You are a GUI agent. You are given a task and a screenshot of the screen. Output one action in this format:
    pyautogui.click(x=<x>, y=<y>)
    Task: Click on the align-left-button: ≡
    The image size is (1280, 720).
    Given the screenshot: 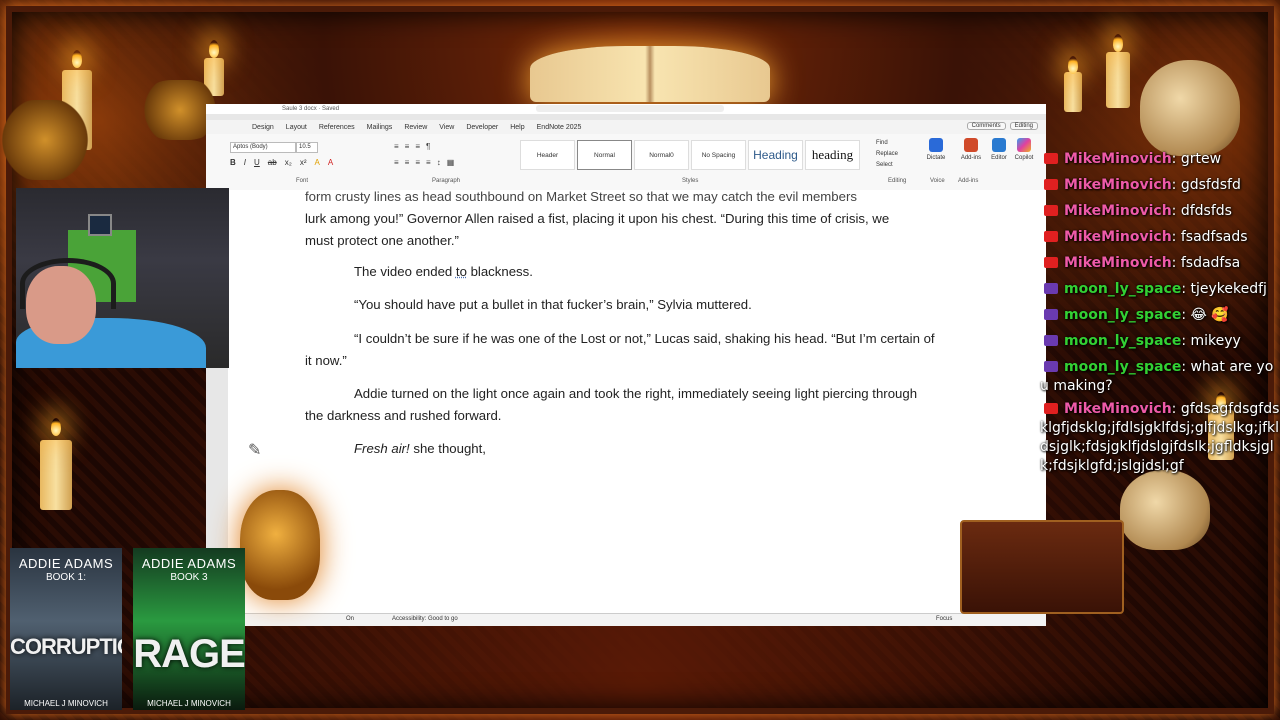 What is the action you would take?
    pyautogui.click(x=396, y=162)
    